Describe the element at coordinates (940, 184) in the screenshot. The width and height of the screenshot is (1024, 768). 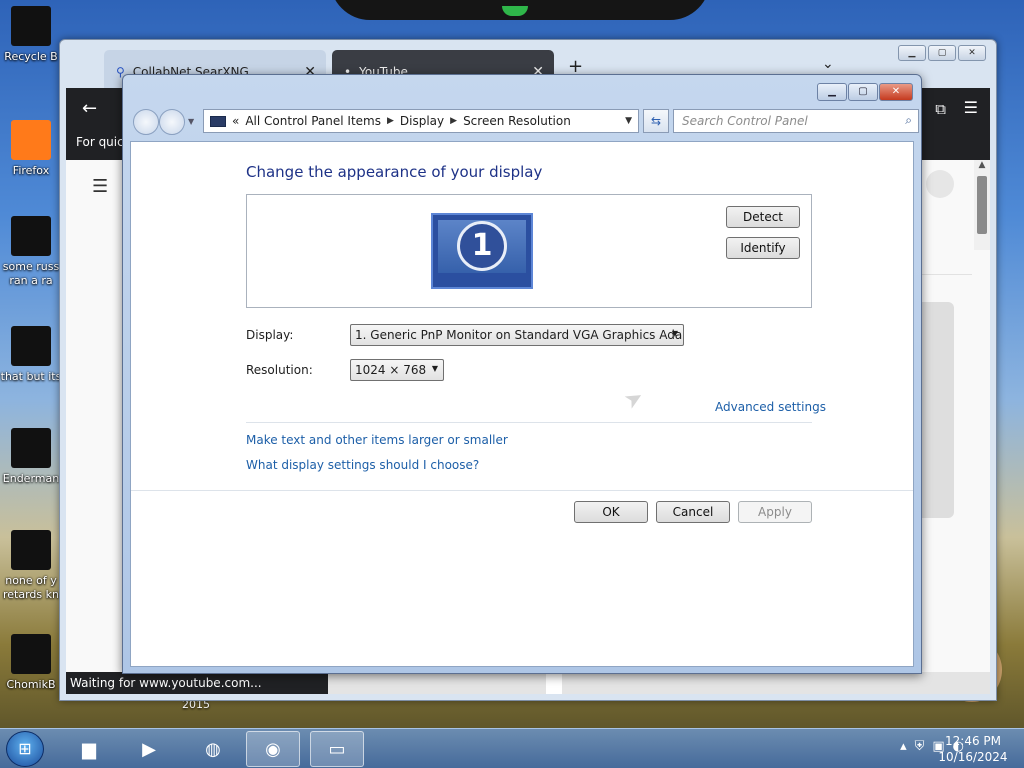
I see `avatar-placeholder` at that location.